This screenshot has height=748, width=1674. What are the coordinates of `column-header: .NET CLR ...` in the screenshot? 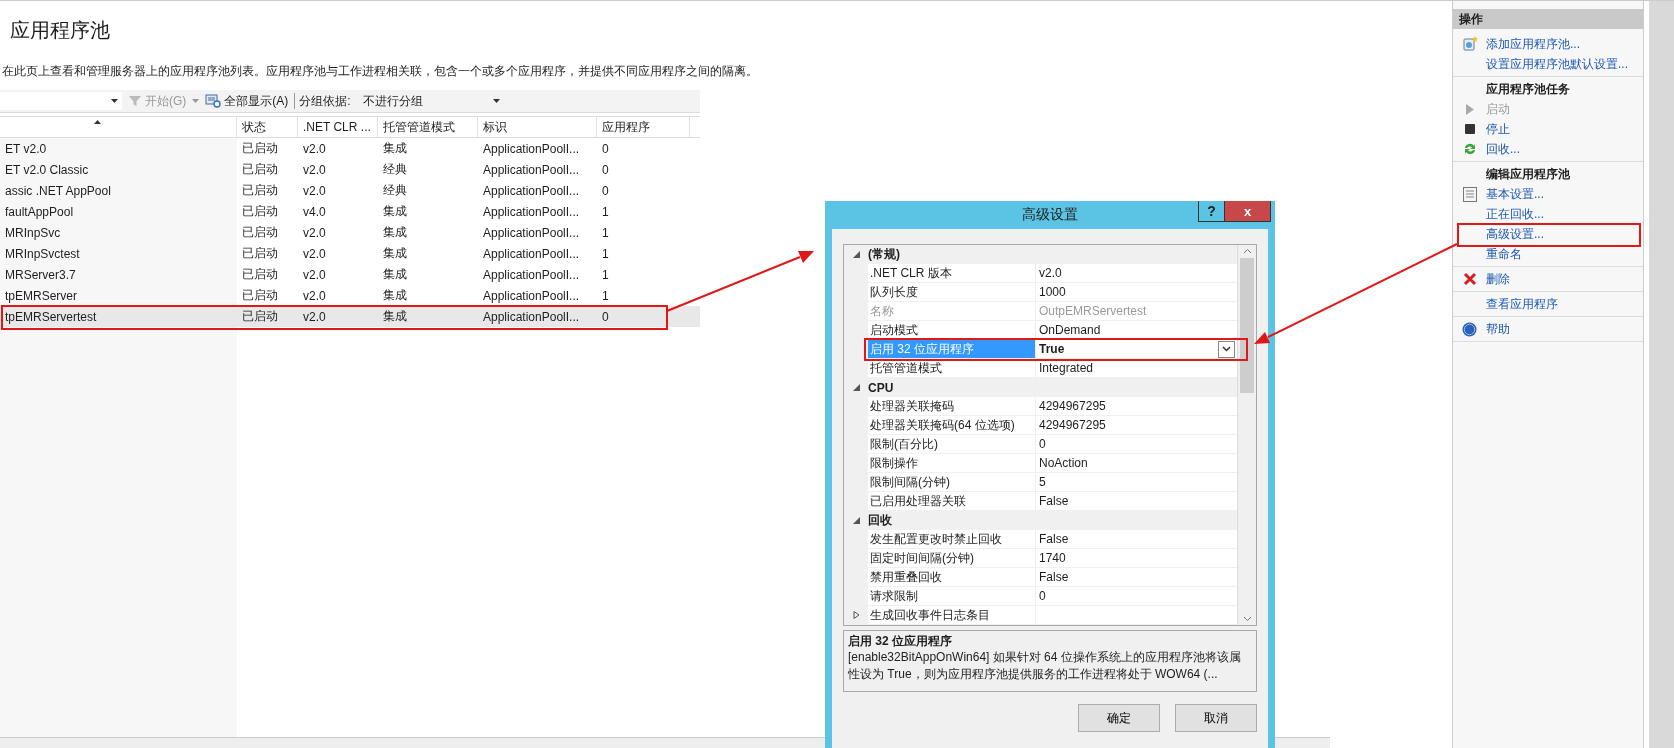 It's located at (338, 127).